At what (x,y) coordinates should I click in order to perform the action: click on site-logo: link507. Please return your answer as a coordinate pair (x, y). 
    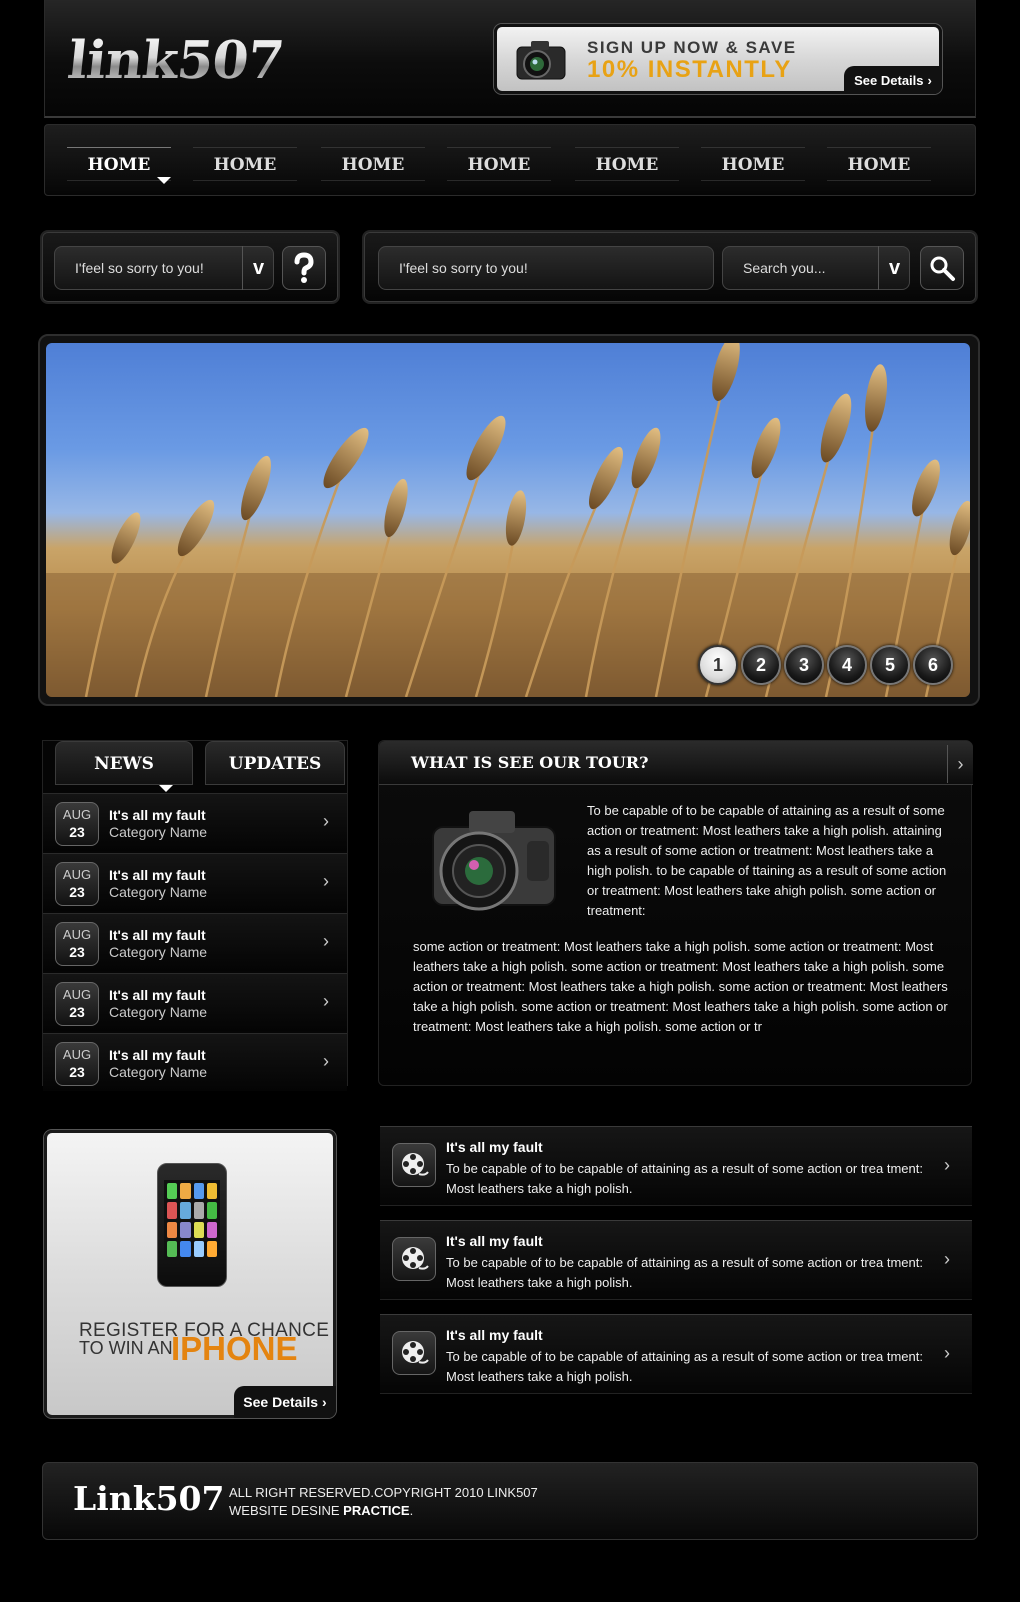
    Looking at the image, I should click on (175, 60).